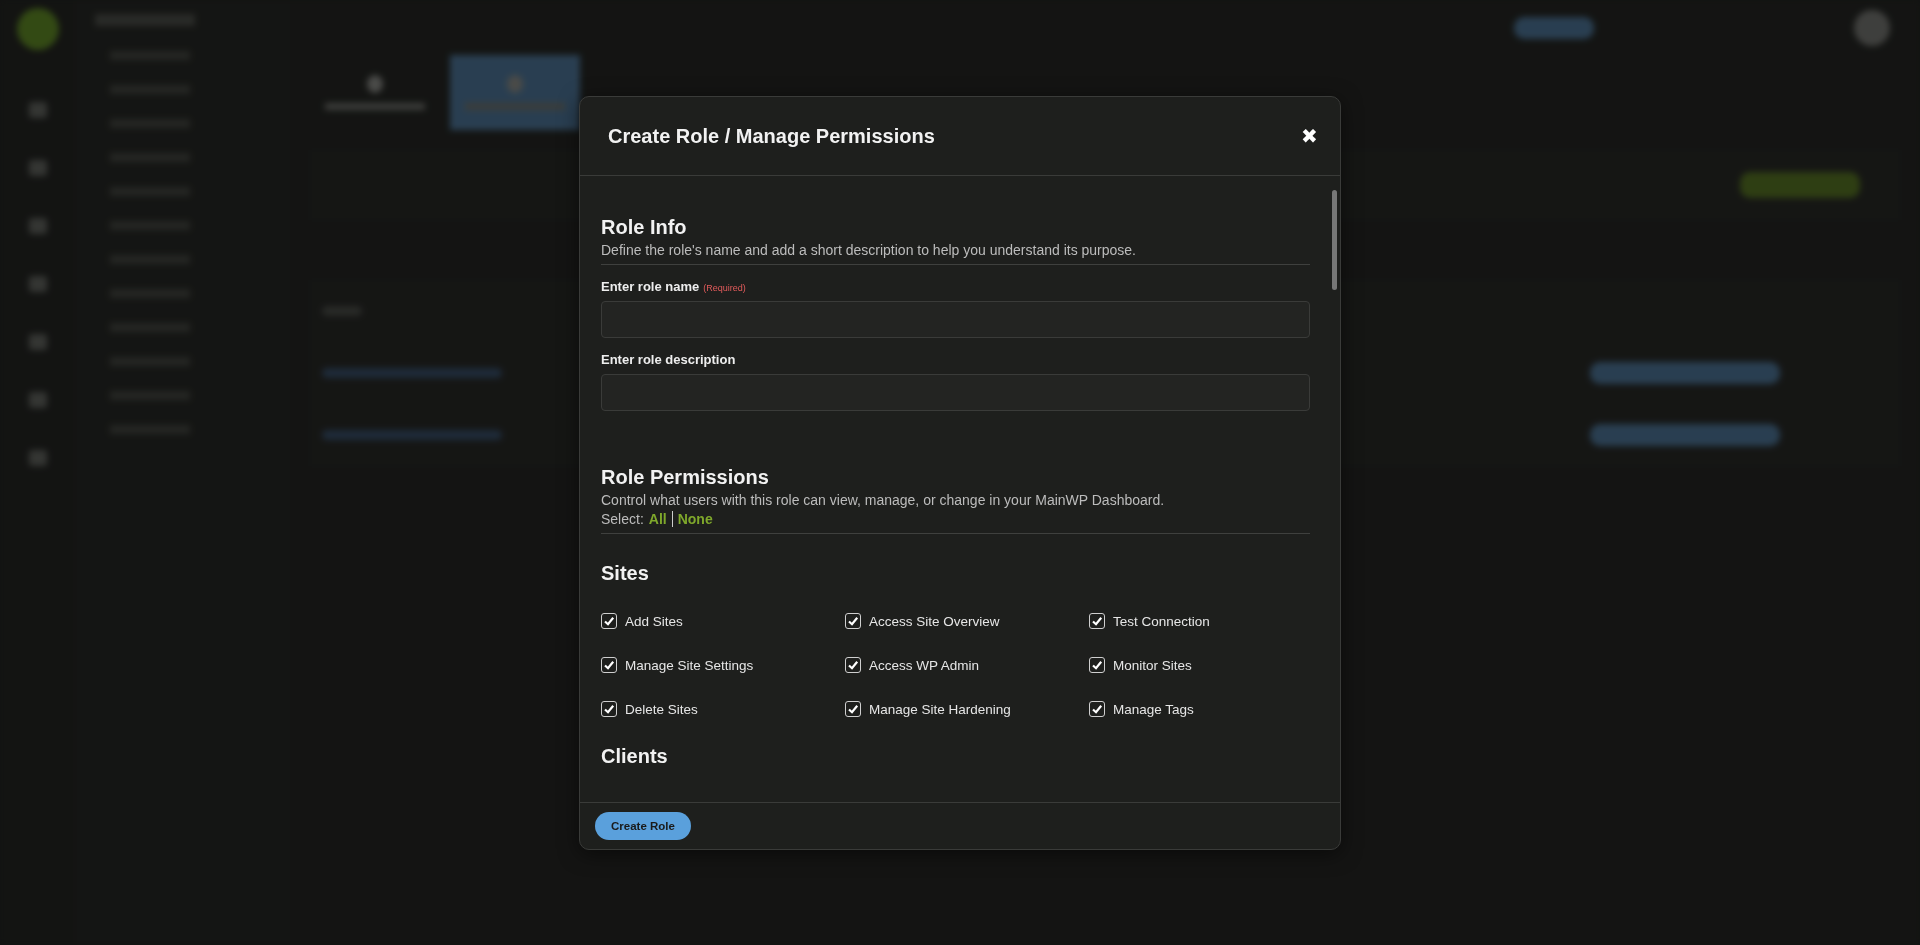 This screenshot has width=1920, height=945. Describe the element at coordinates (643, 826) in the screenshot. I see `create-role-button: Create Role` at that location.